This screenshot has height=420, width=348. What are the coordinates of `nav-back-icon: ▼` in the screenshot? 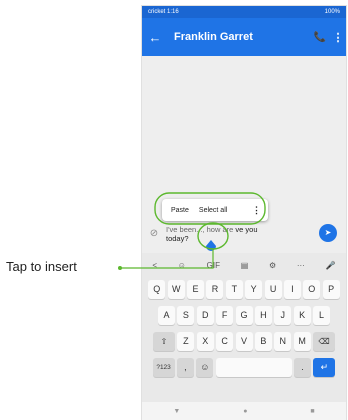 It's located at (176, 411).